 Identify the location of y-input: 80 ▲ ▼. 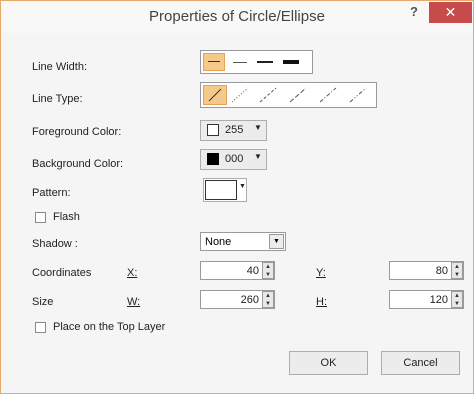
(426, 270).